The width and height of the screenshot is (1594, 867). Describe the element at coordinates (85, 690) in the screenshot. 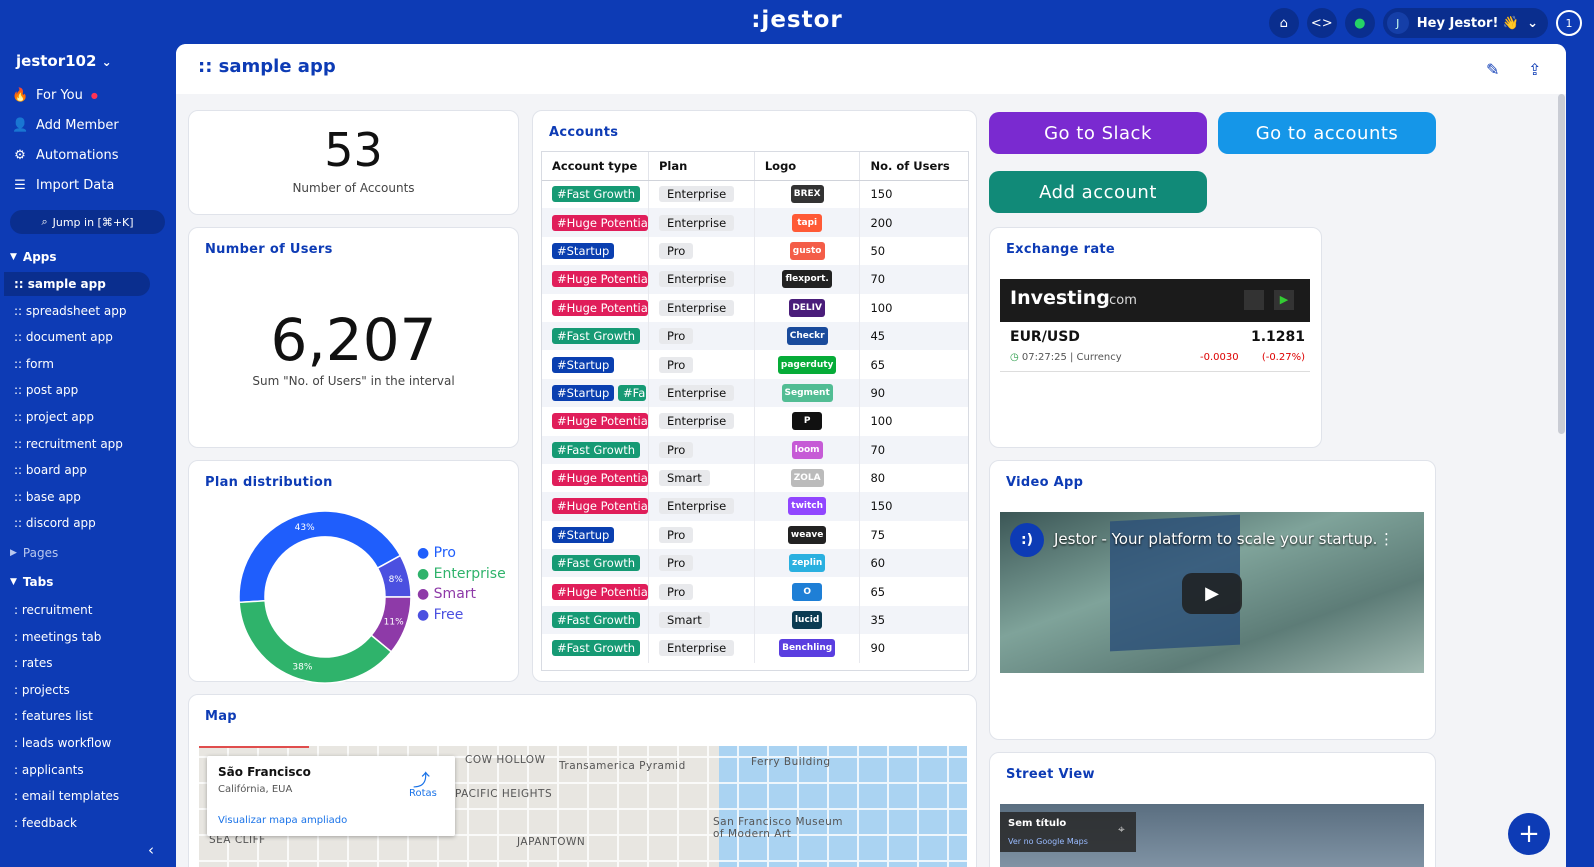

I see `sidebar-tab-item: : projects` at that location.